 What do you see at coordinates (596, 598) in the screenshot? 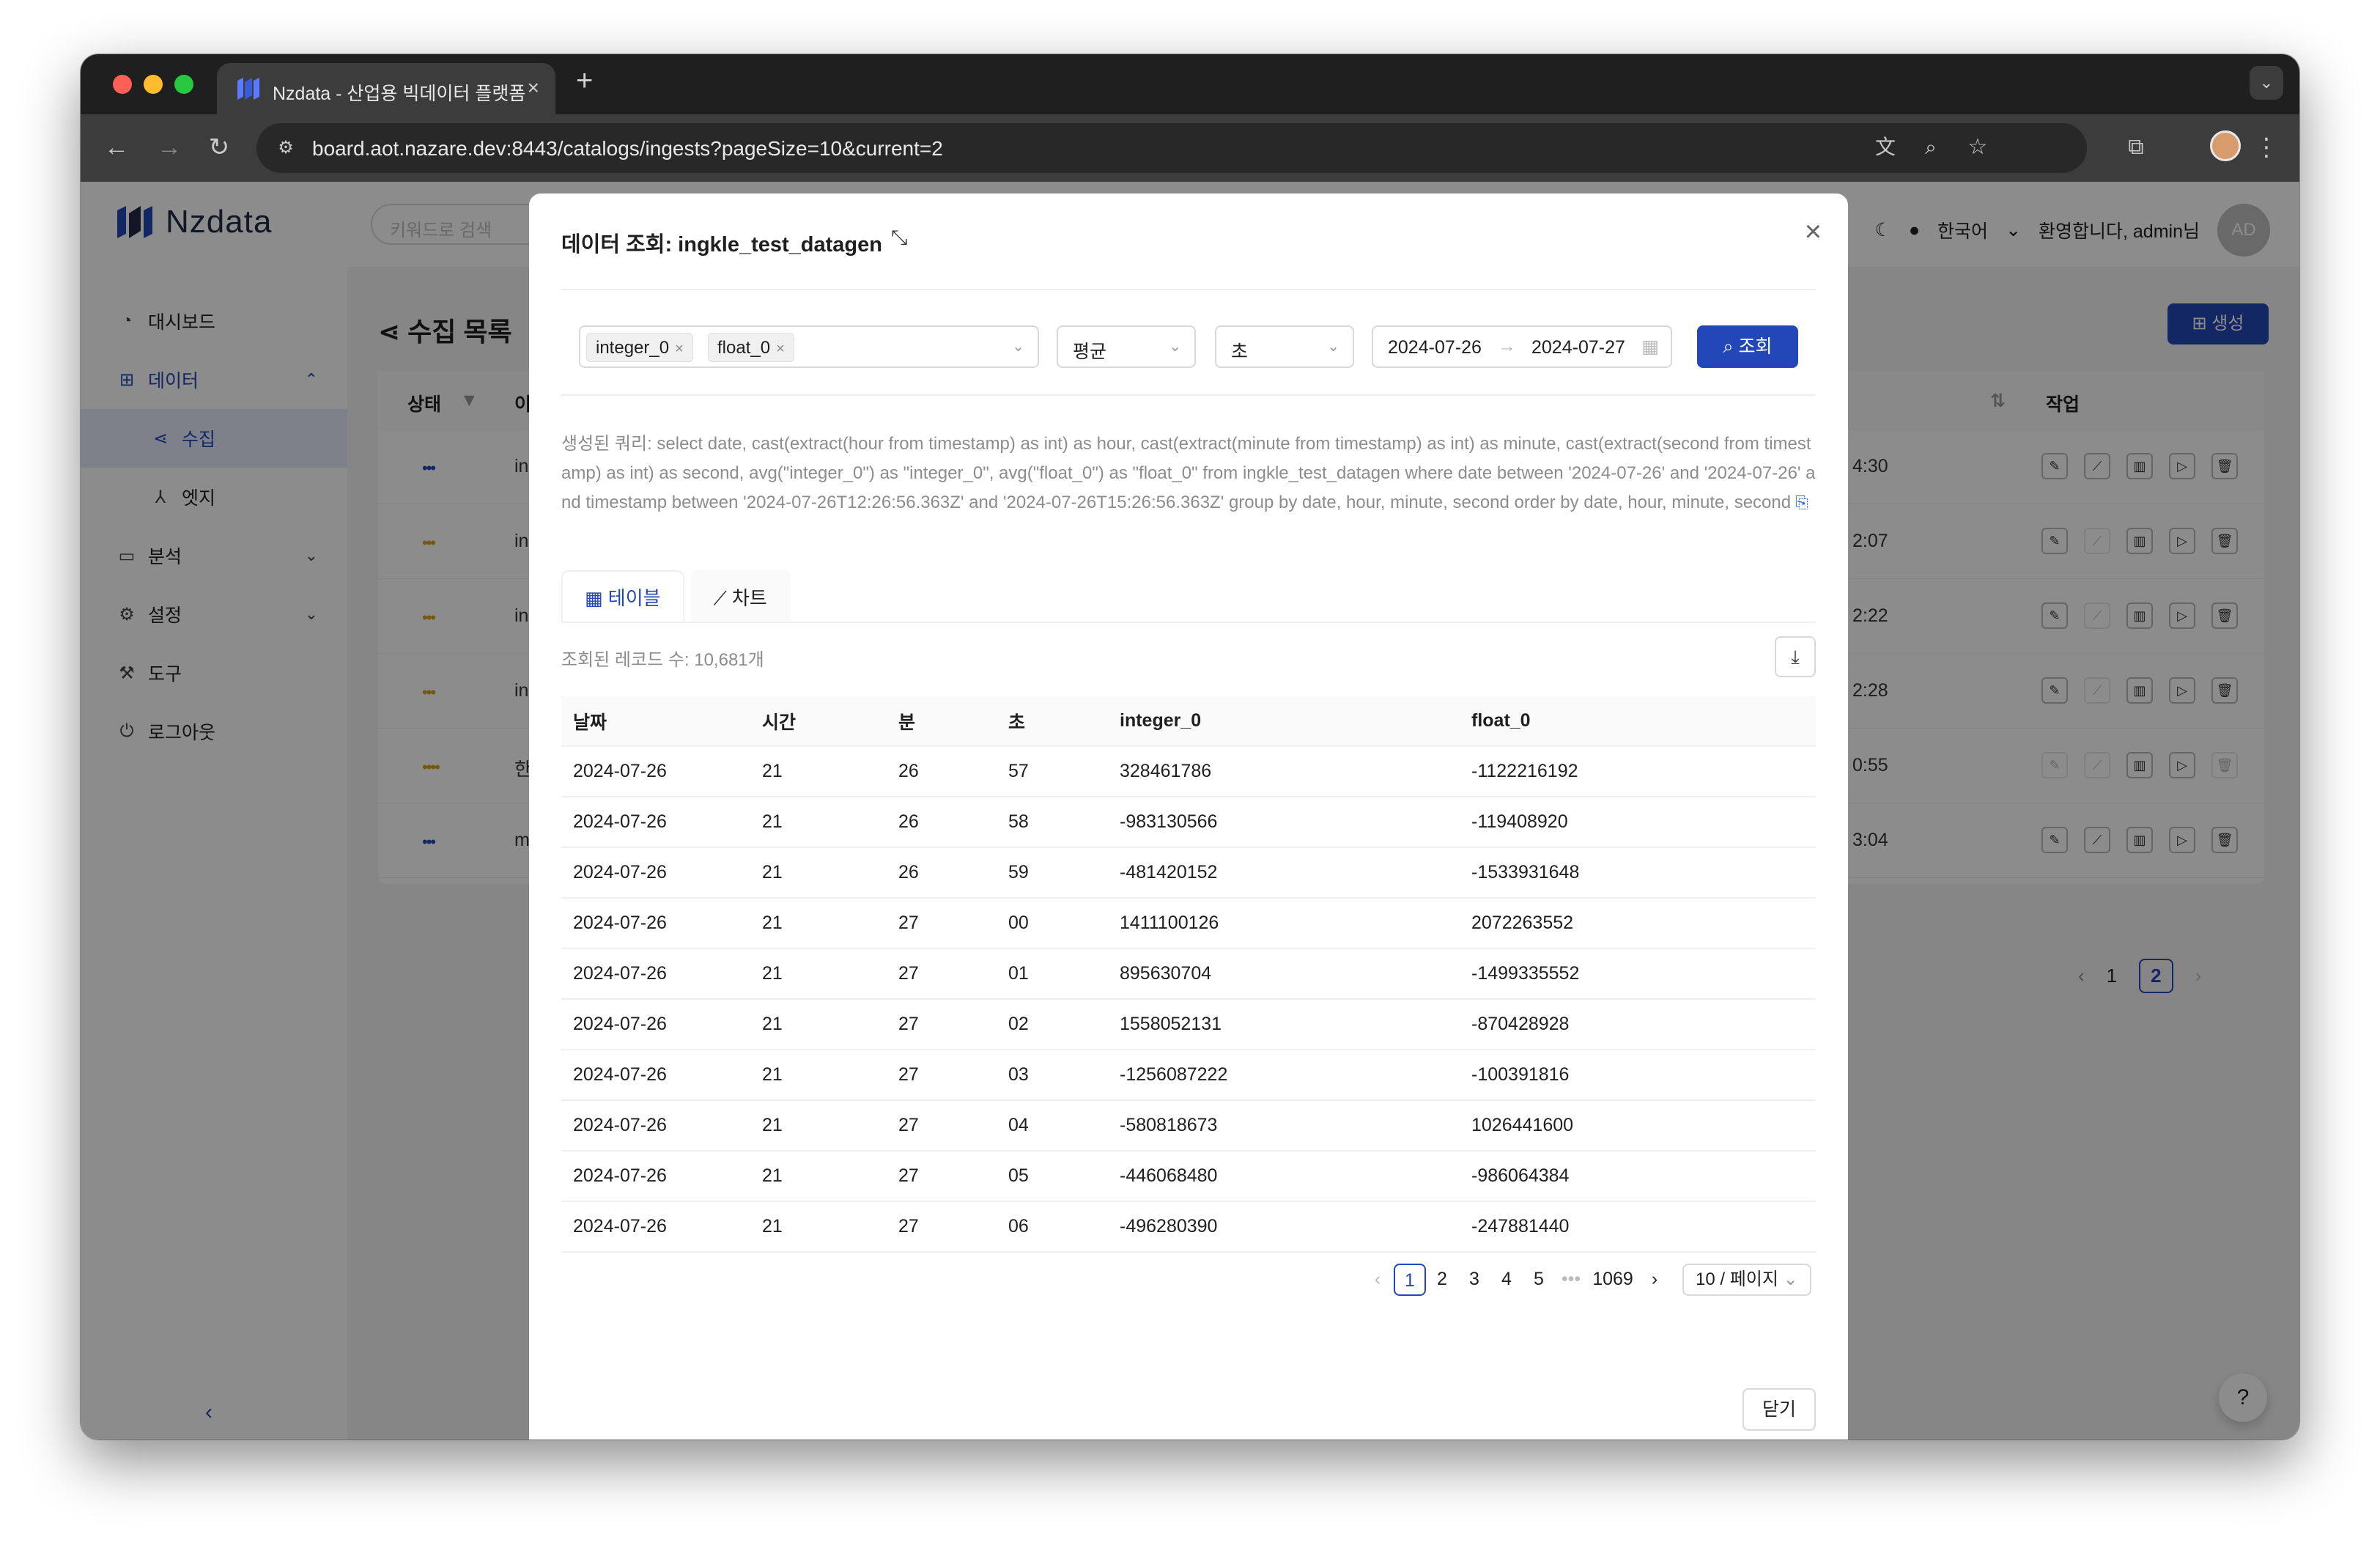
I see `table-icon: ▦` at bounding box center [596, 598].